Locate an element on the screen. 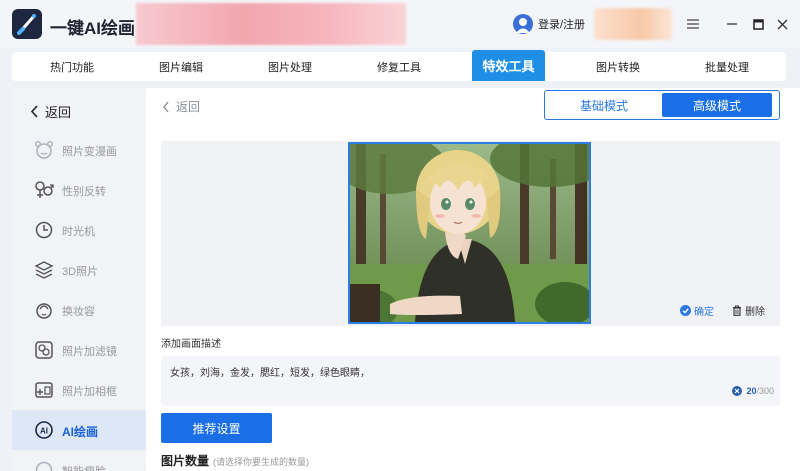  uploaded-image is located at coordinates (469, 233).